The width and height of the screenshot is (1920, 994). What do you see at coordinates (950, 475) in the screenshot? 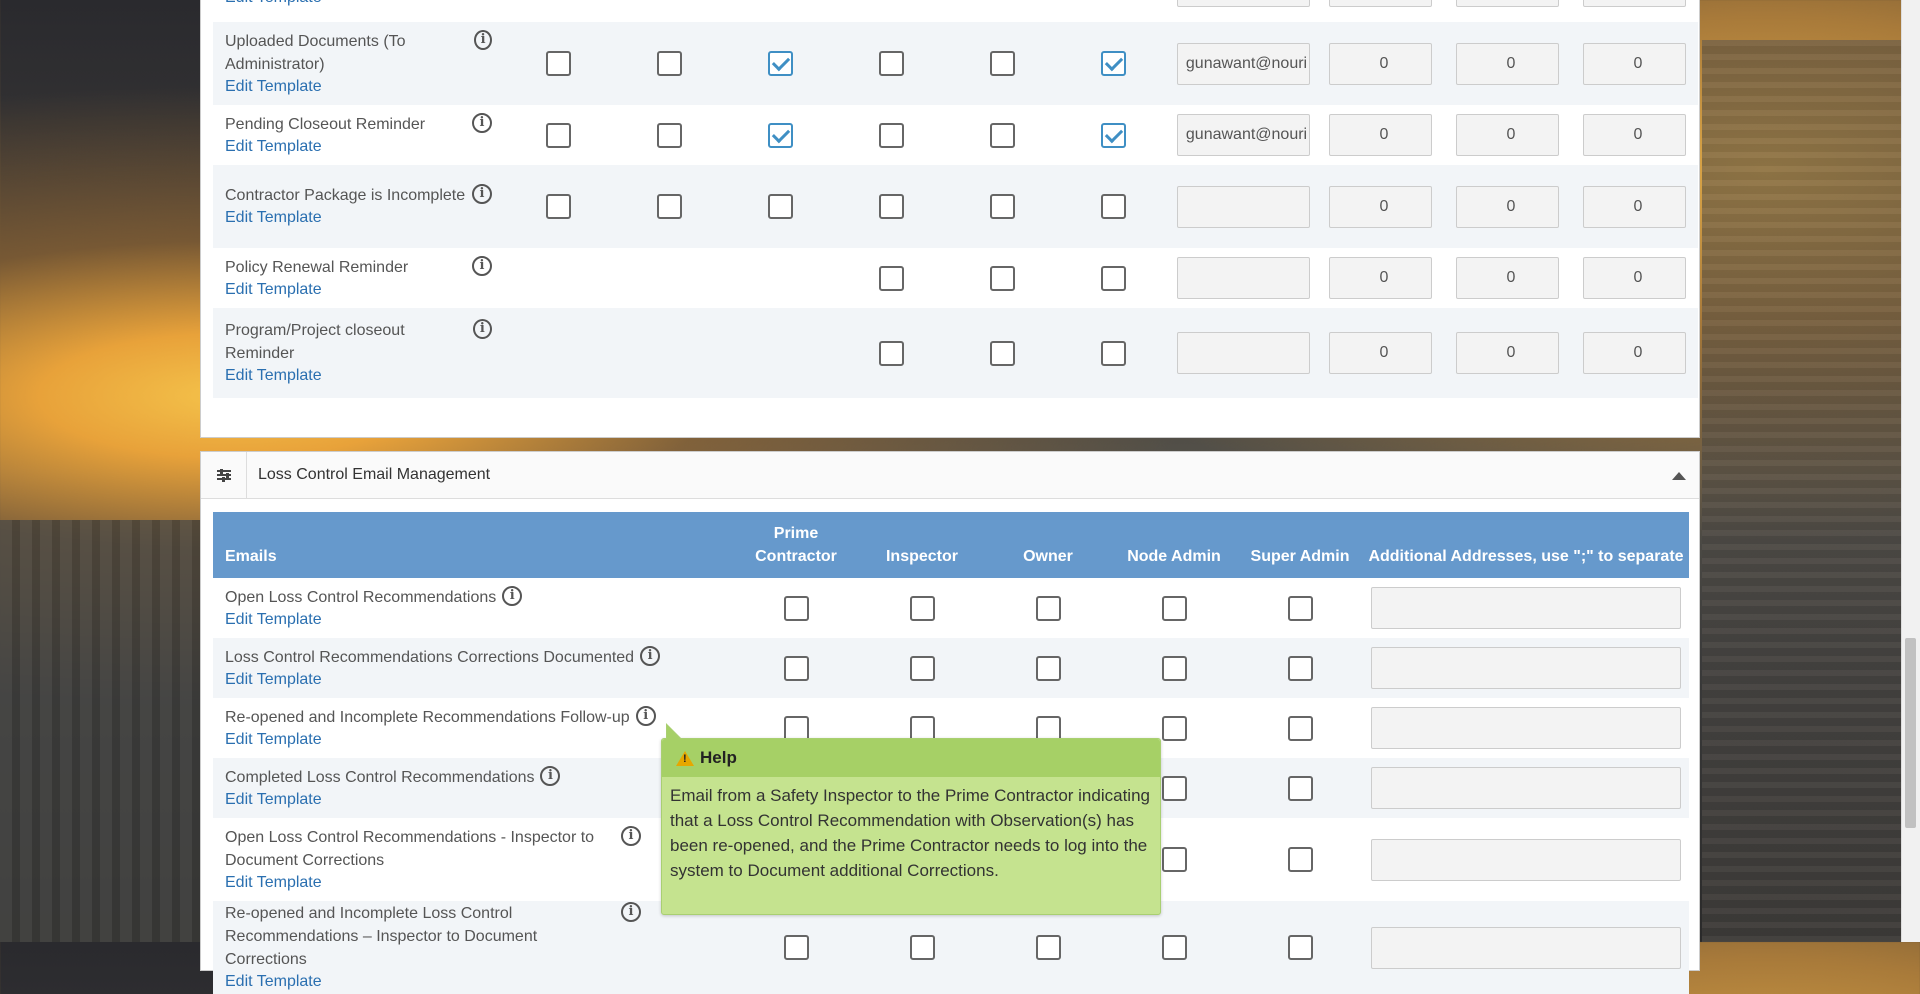
I see `section-header: Loss Control Email Management` at bounding box center [950, 475].